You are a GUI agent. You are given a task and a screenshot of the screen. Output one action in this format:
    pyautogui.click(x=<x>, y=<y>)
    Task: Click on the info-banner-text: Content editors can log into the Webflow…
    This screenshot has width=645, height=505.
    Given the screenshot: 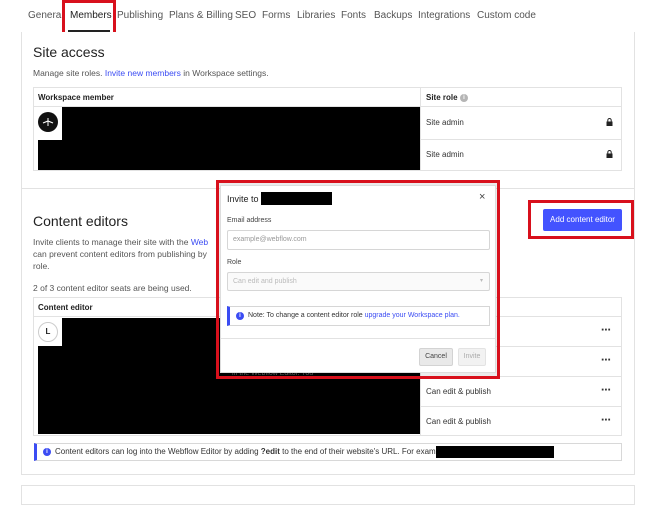 What is the action you would take?
    pyautogui.click(x=252, y=451)
    